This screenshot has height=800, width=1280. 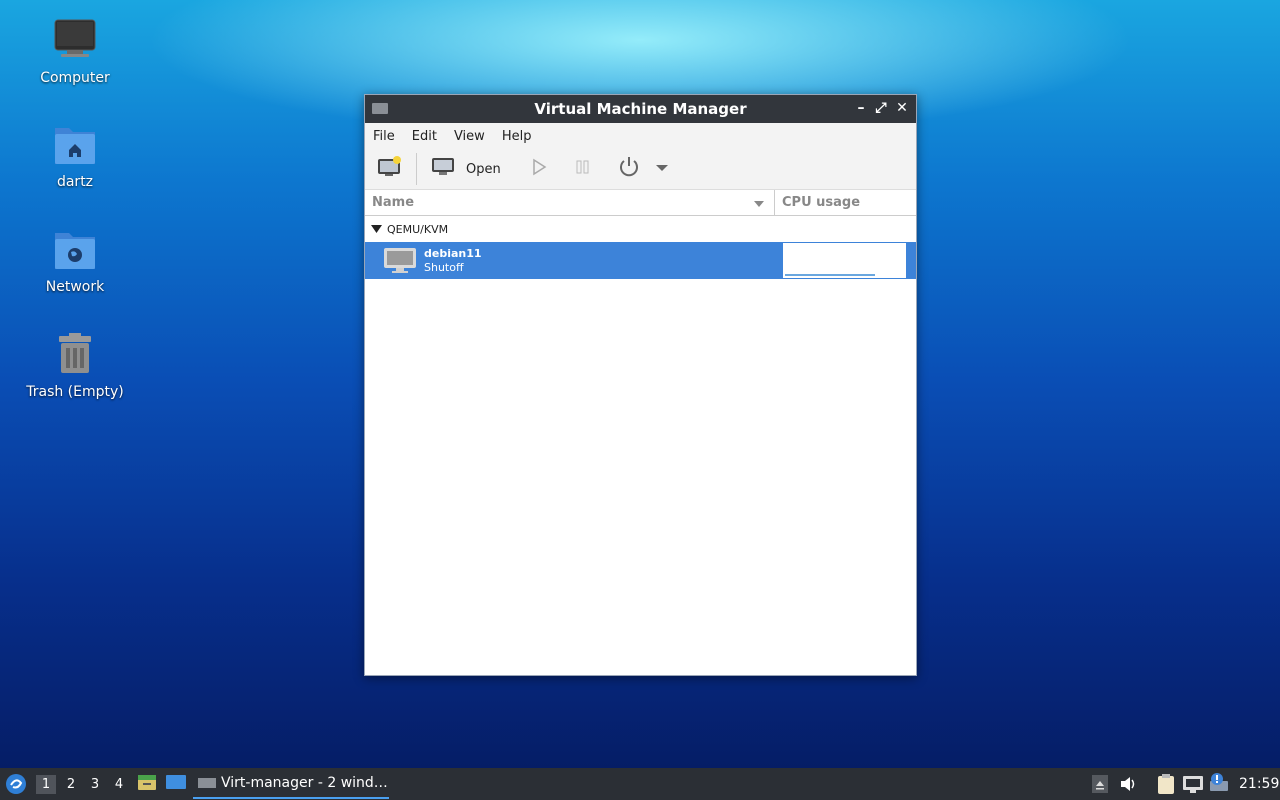 I want to click on volume-icon, so click(x=1128, y=786).